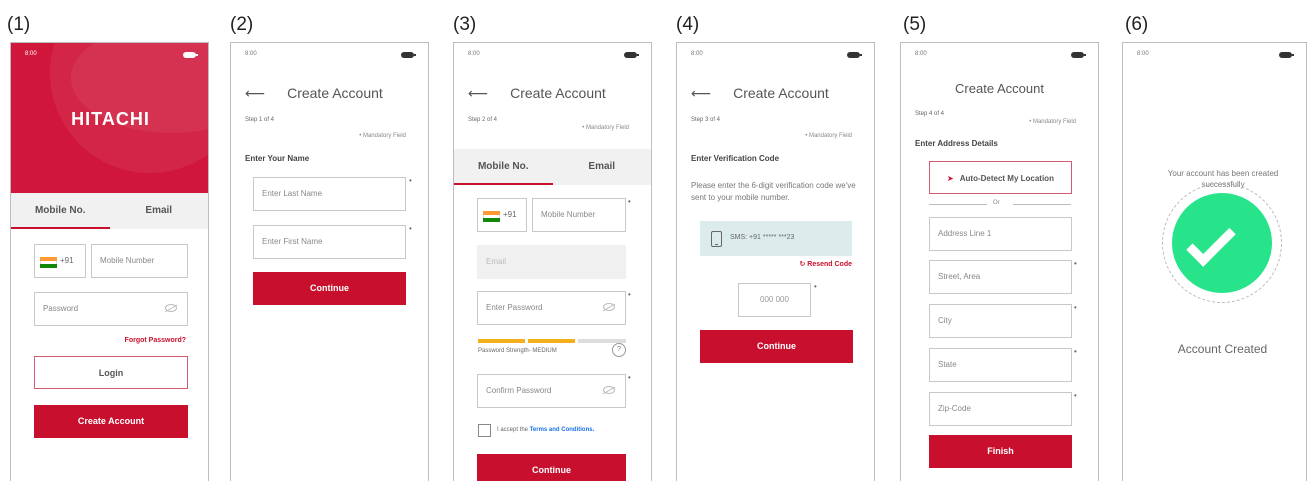 The height and width of the screenshot is (481, 1307). What do you see at coordinates (329, 194) in the screenshot?
I see `last-name-input: Enter Last Name` at bounding box center [329, 194].